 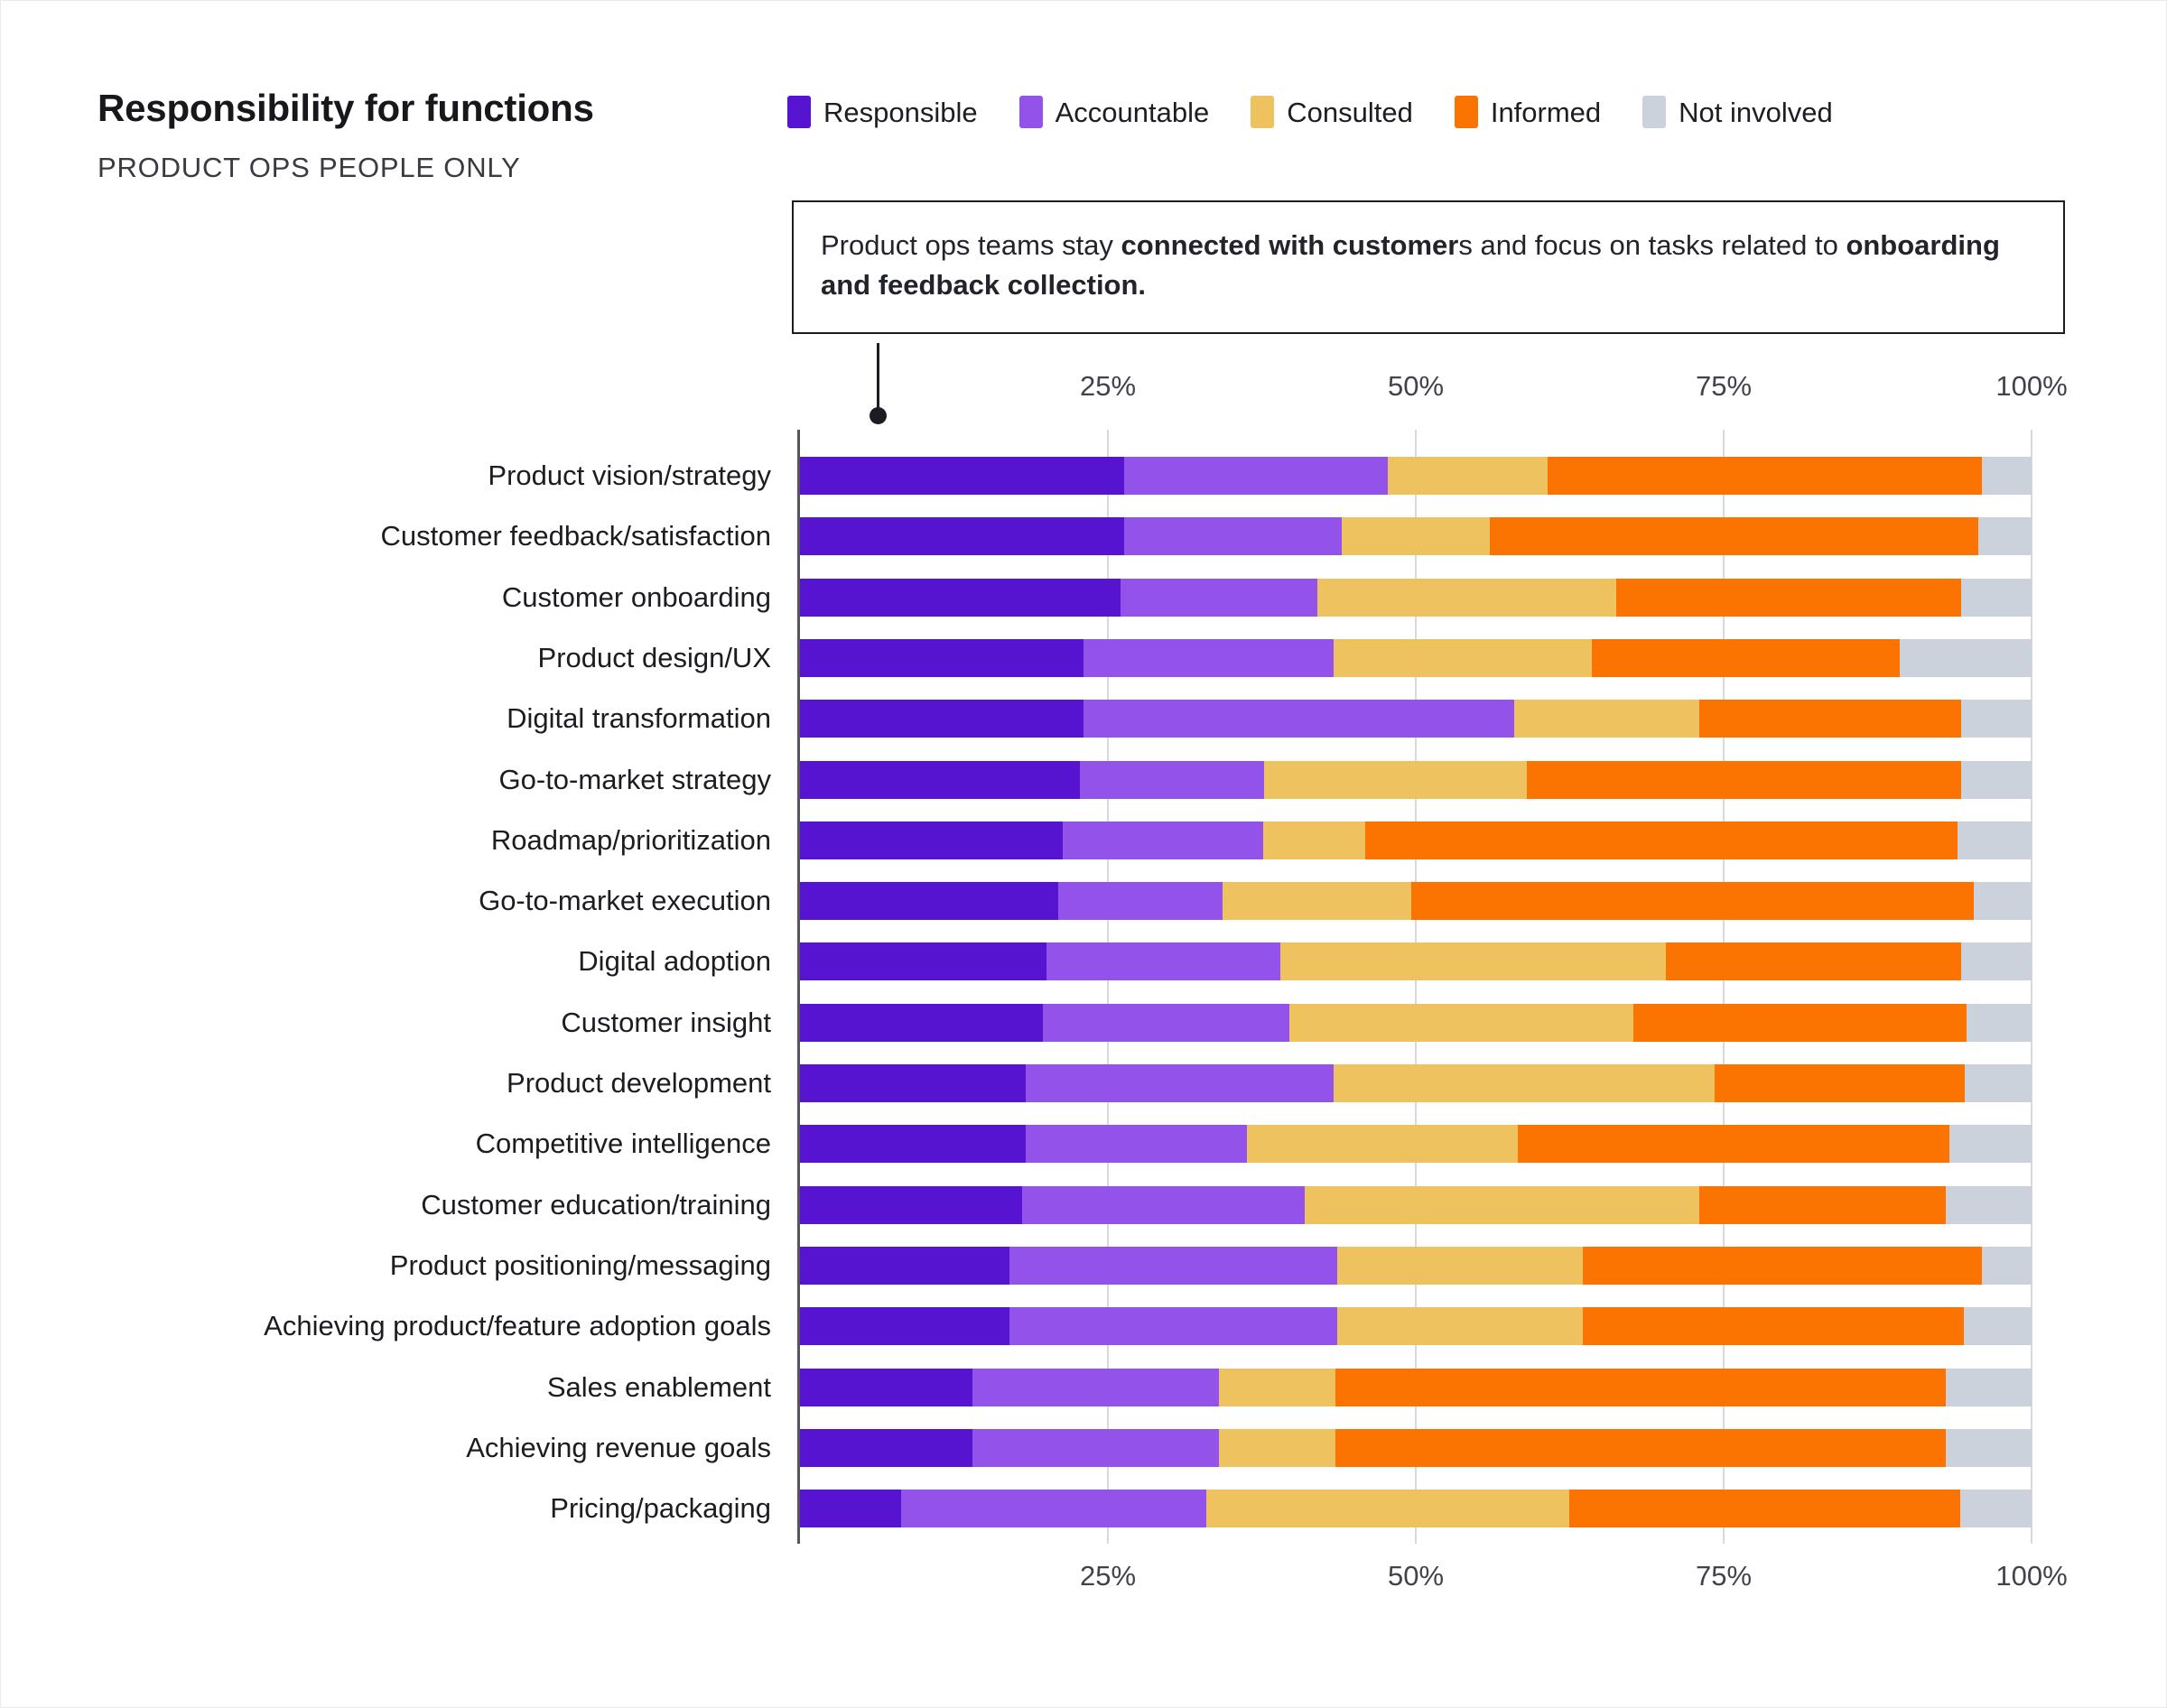 What do you see at coordinates (1249, 1452) in the screenshot?
I see `bar-row: Achieving revenue goals` at bounding box center [1249, 1452].